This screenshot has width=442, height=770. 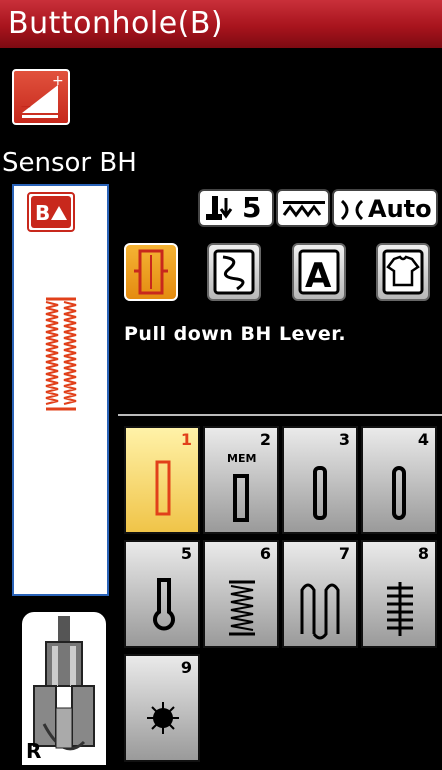 I want to click on auto-tension-badge: Auto, so click(x=385, y=208).